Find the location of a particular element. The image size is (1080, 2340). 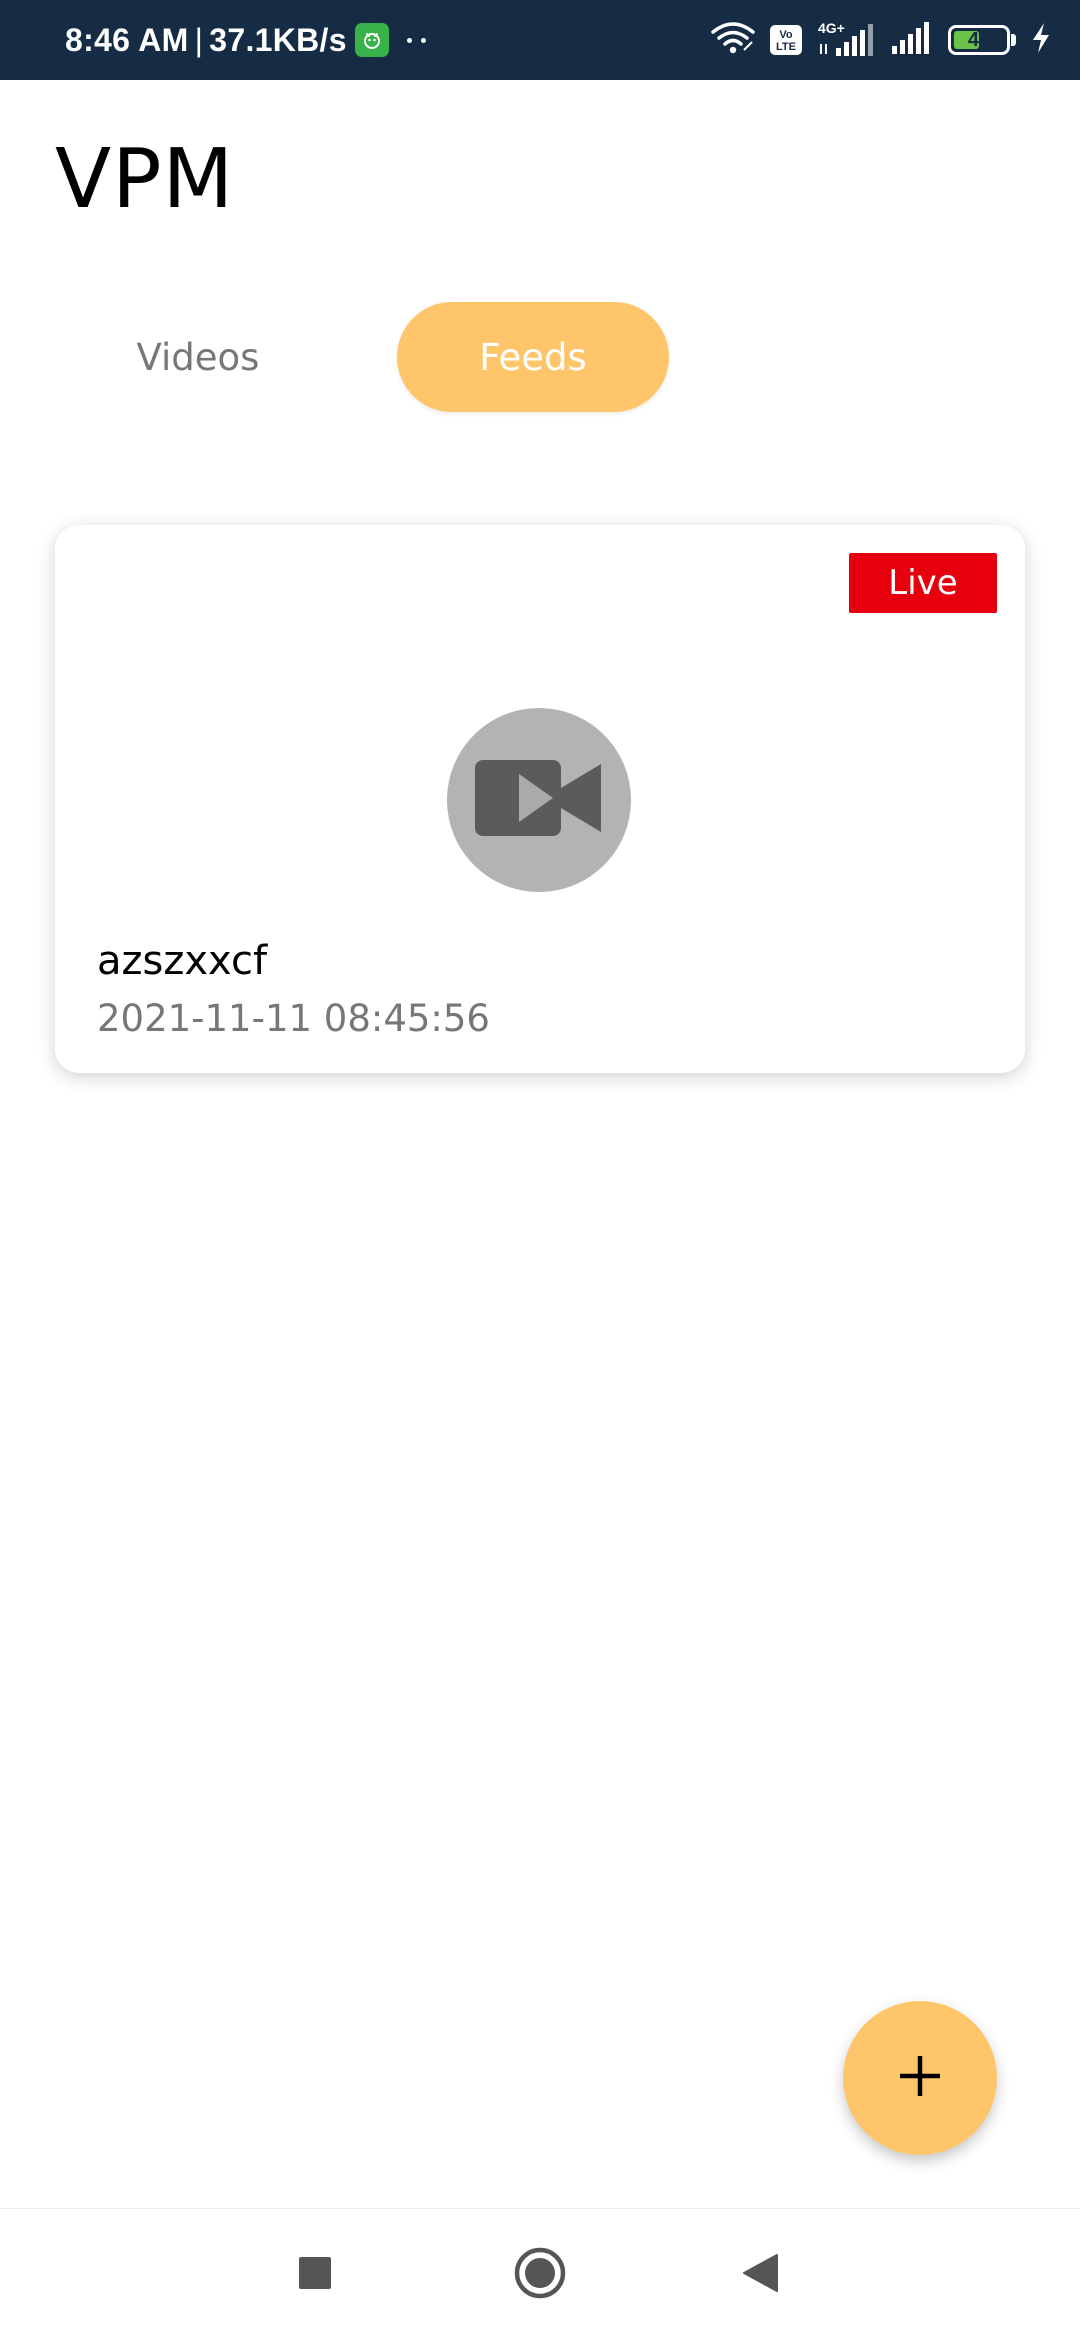

feed-name: azszxxcf is located at coordinates (182, 961).